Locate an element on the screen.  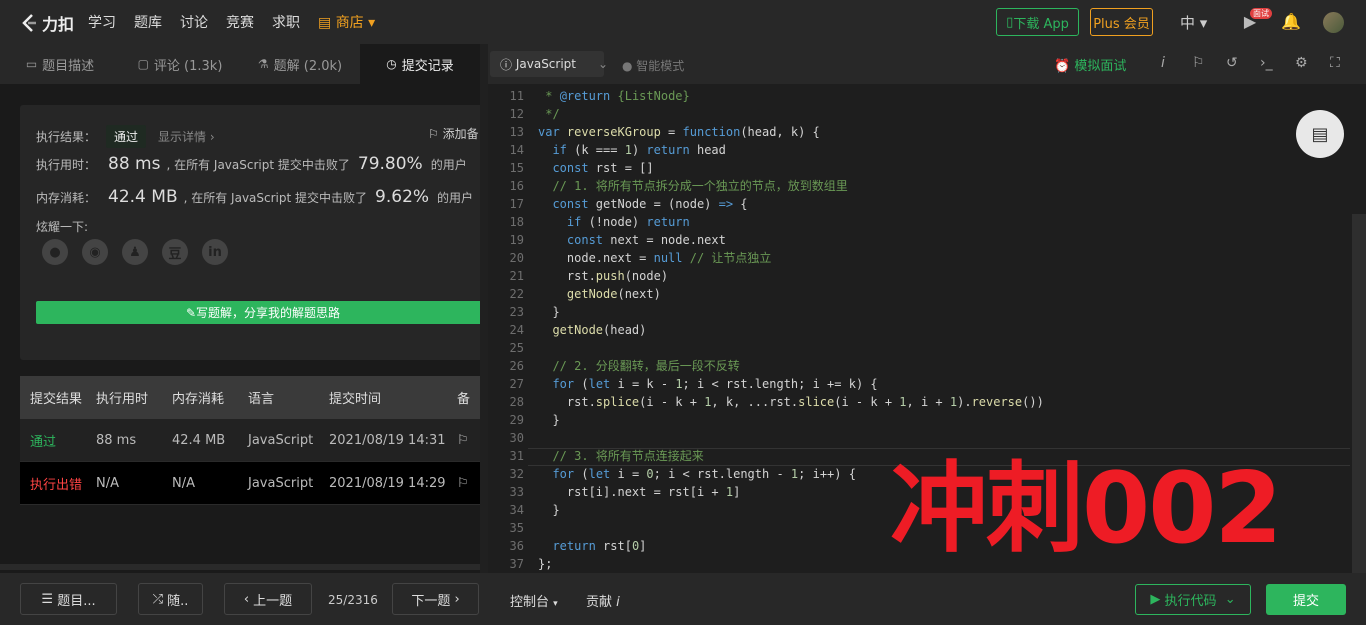
language-switch: 中 ▾ is located at coordinates (1193, 22).